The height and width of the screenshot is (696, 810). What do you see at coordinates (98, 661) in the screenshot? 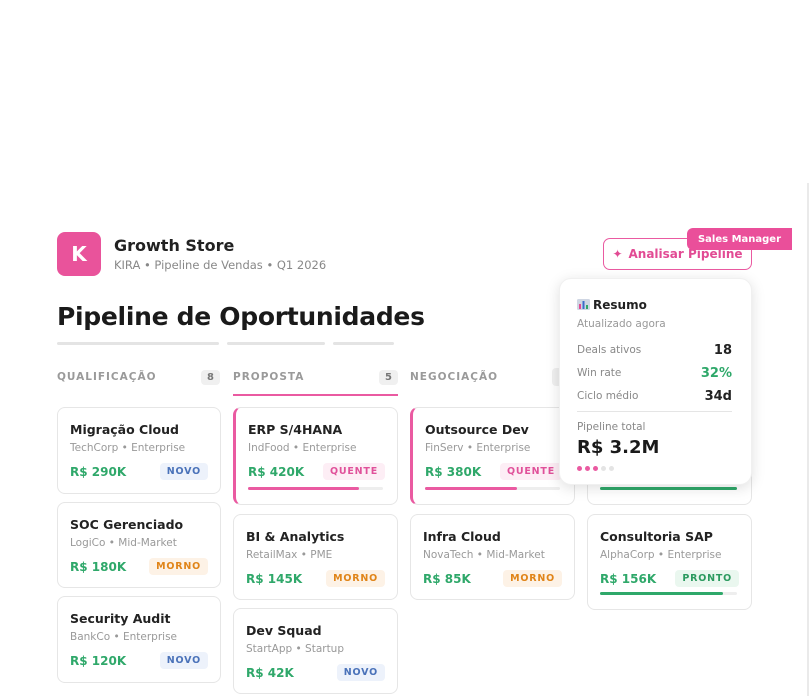
I see `deal-value: R$ 120K` at bounding box center [98, 661].